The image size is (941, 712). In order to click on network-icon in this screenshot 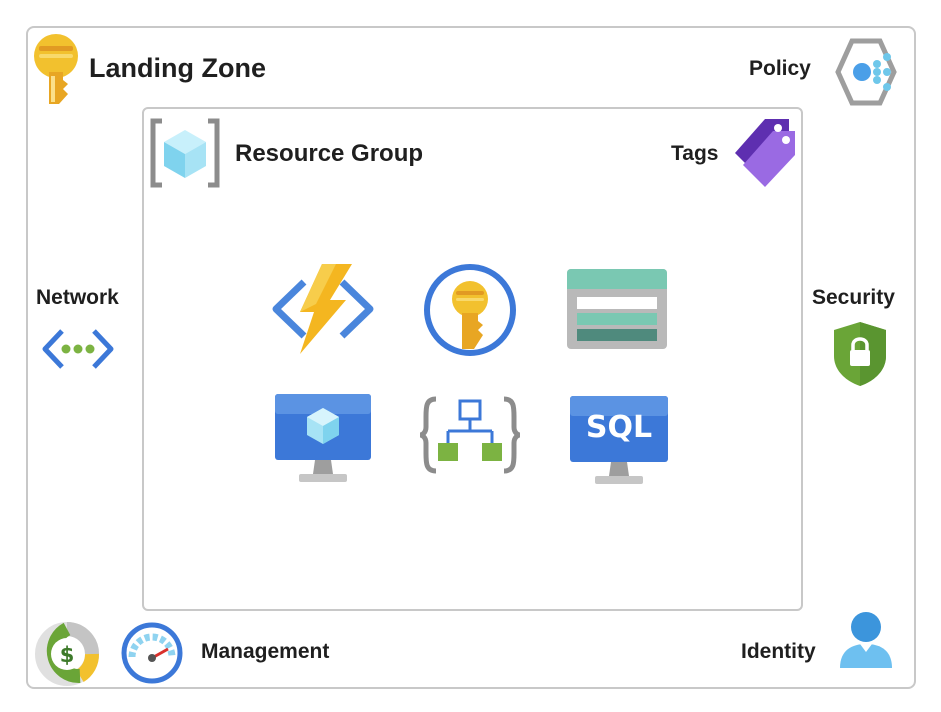, I will do `click(78, 349)`.